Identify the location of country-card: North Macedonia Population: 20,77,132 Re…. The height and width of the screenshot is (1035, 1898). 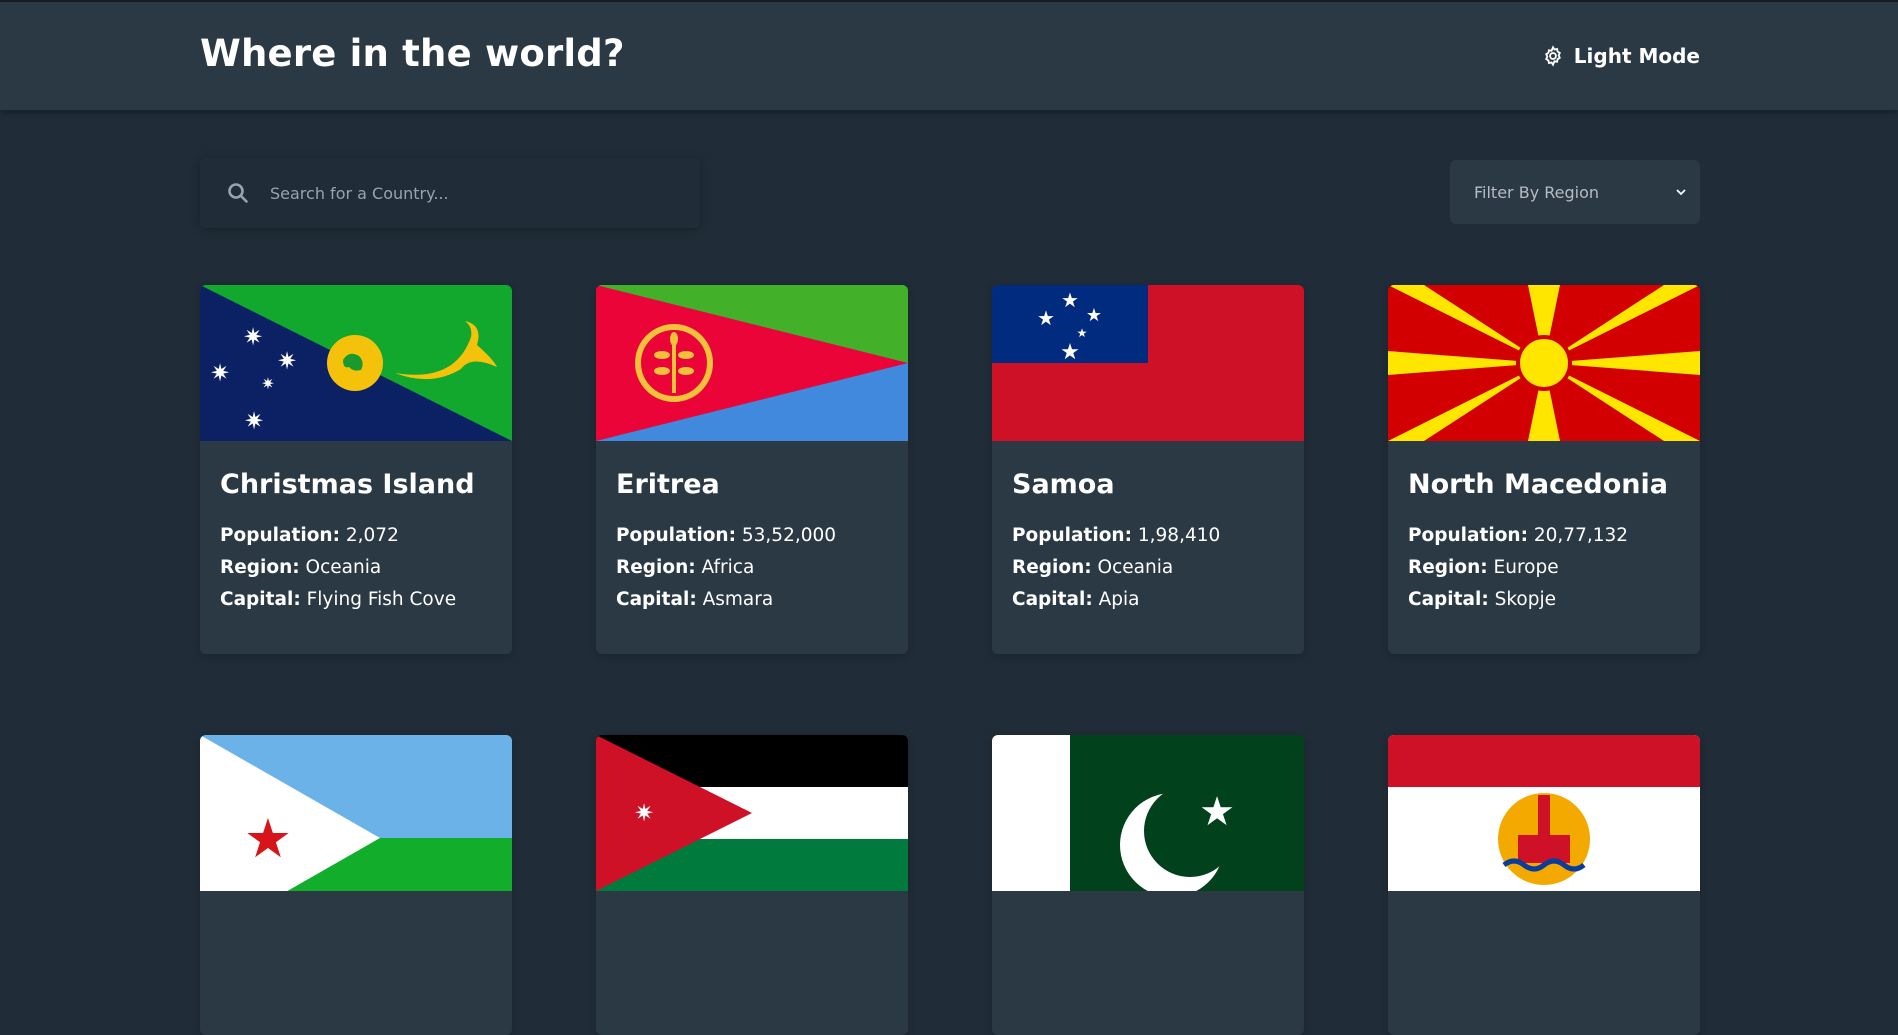
(1544, 469).